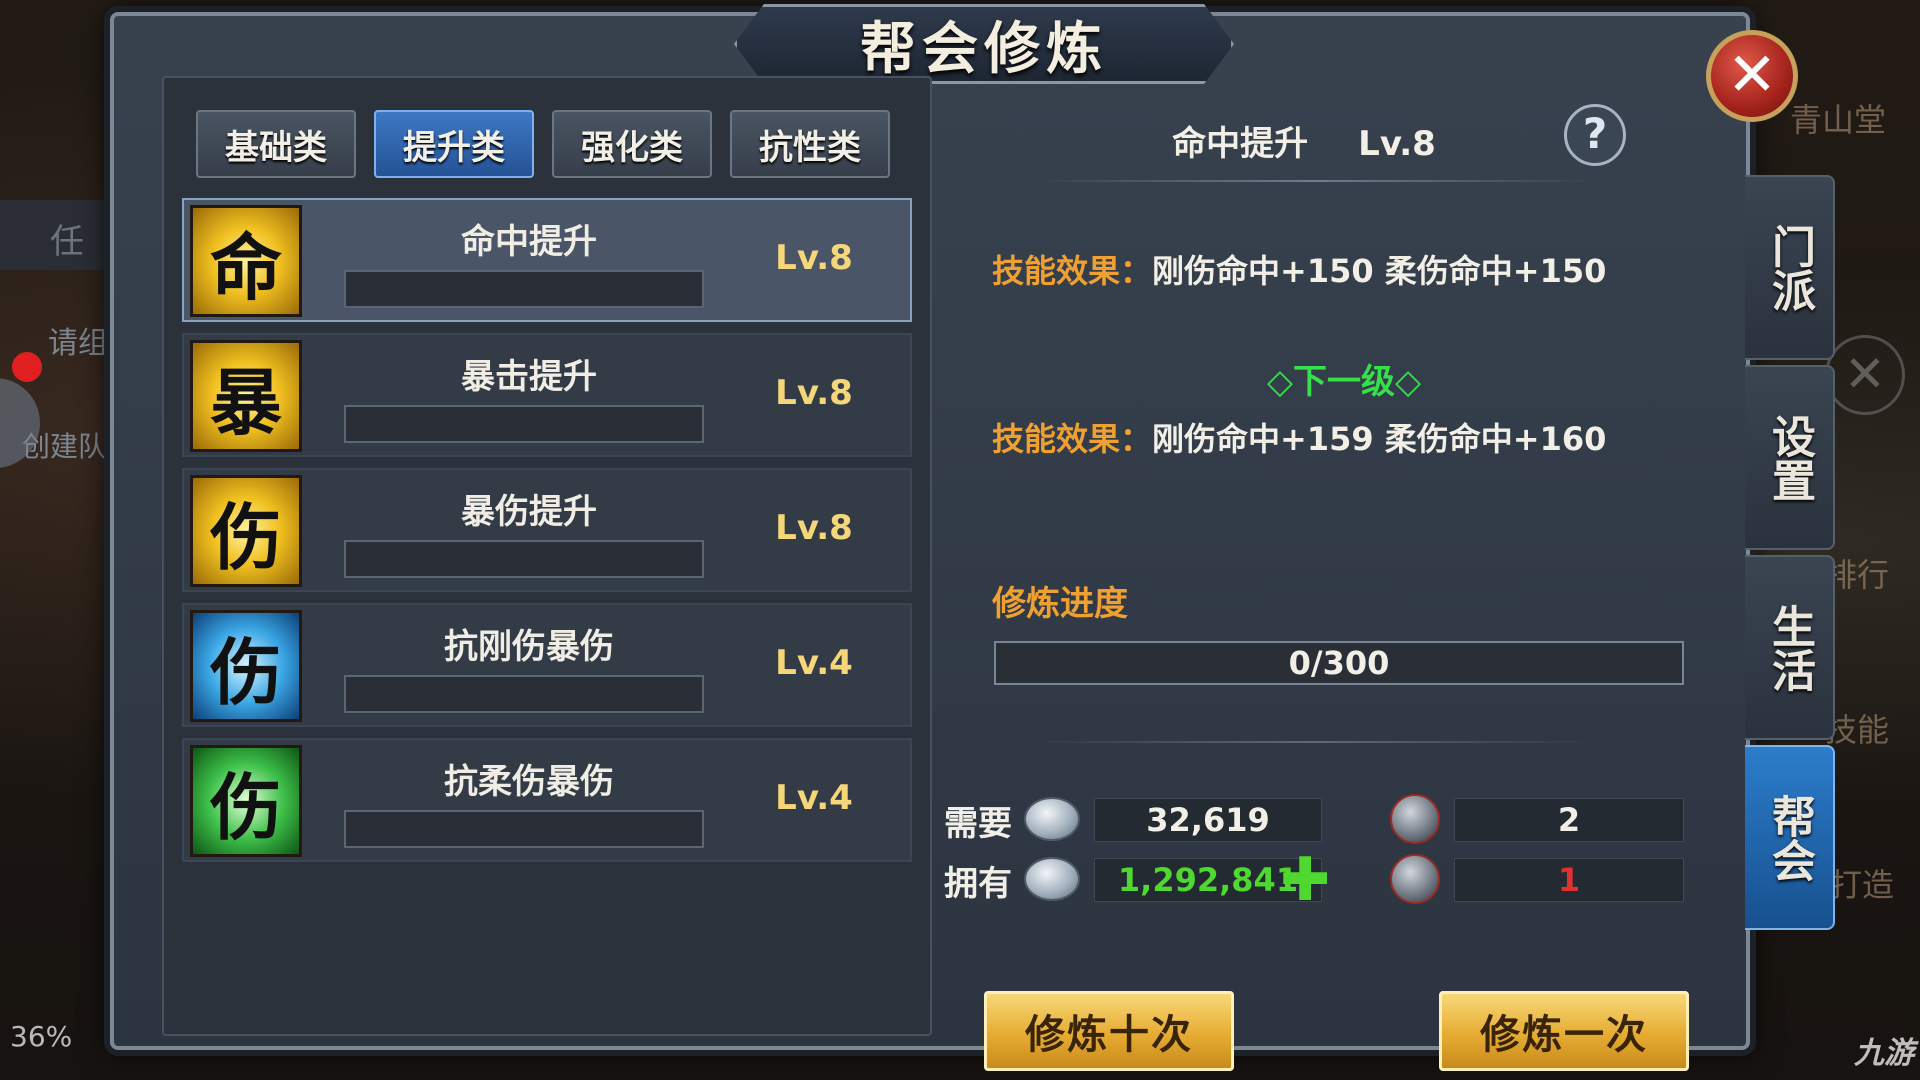  I want to click on need-label: 需要, so click(978, 824).